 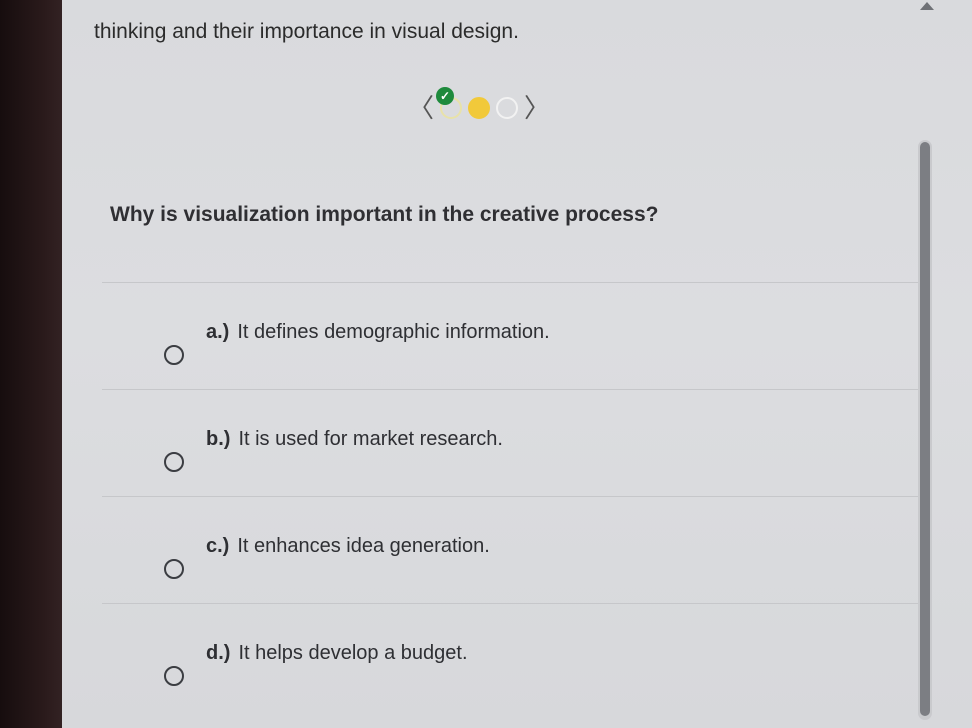 What do you see at coordinates (445, 96) in the screenshot?
I see `check-icon: ✓` at bounding box center [445, 96].